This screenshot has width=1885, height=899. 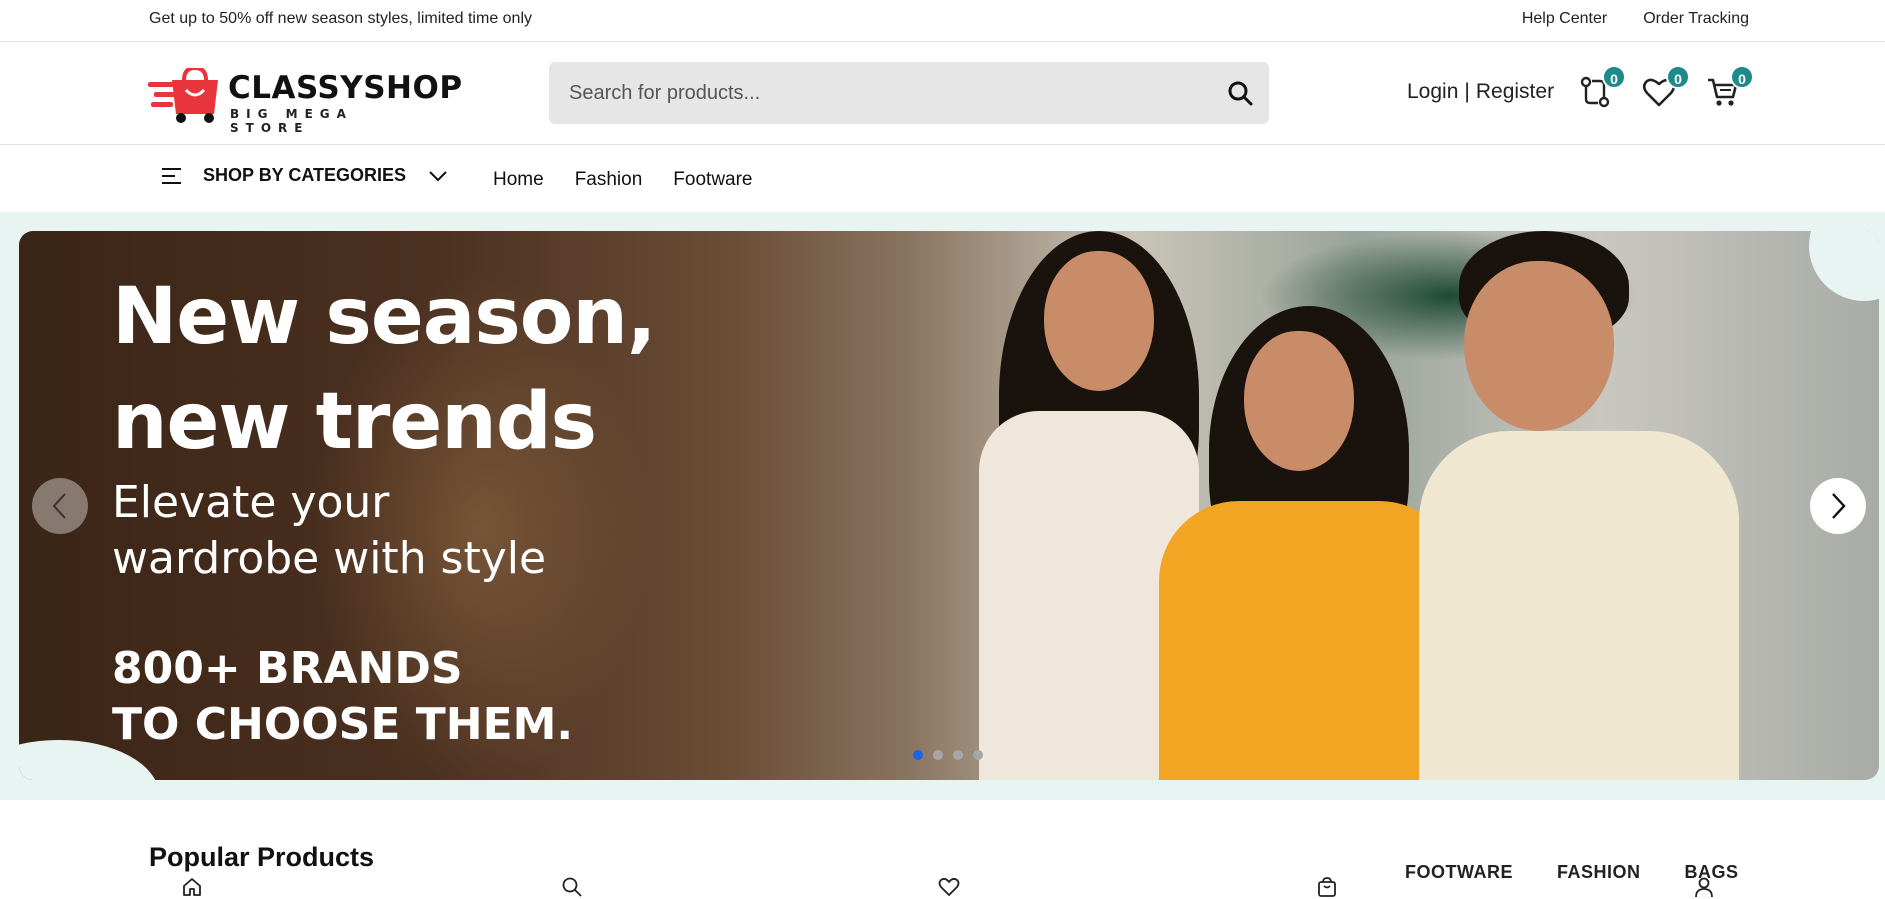 What do you see at coordinates (948, 755) in the screenshot?
I see `slider-dots` at bounding box center [948, 755].